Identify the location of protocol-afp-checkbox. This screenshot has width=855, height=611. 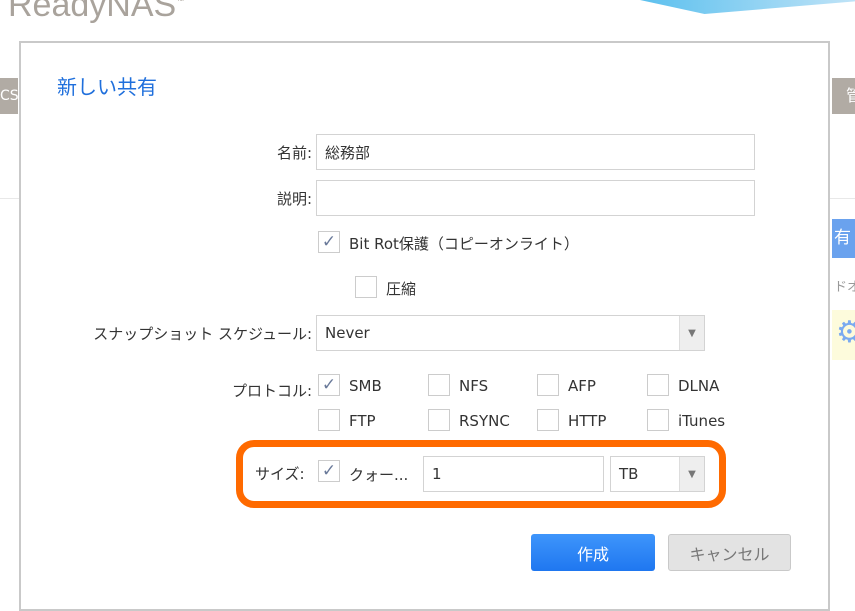
(548, 385).